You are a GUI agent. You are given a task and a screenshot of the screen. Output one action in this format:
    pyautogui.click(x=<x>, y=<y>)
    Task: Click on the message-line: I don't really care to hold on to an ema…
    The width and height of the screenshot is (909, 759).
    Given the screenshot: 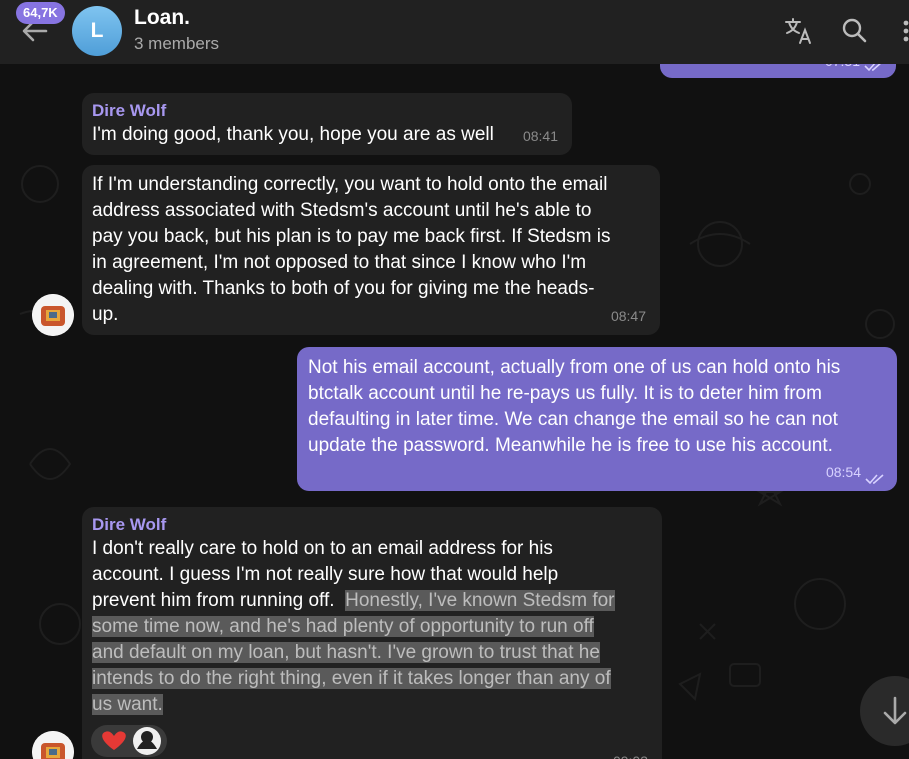 What is the action you would take?
    pyautogui.click(x=322, y=548)
    